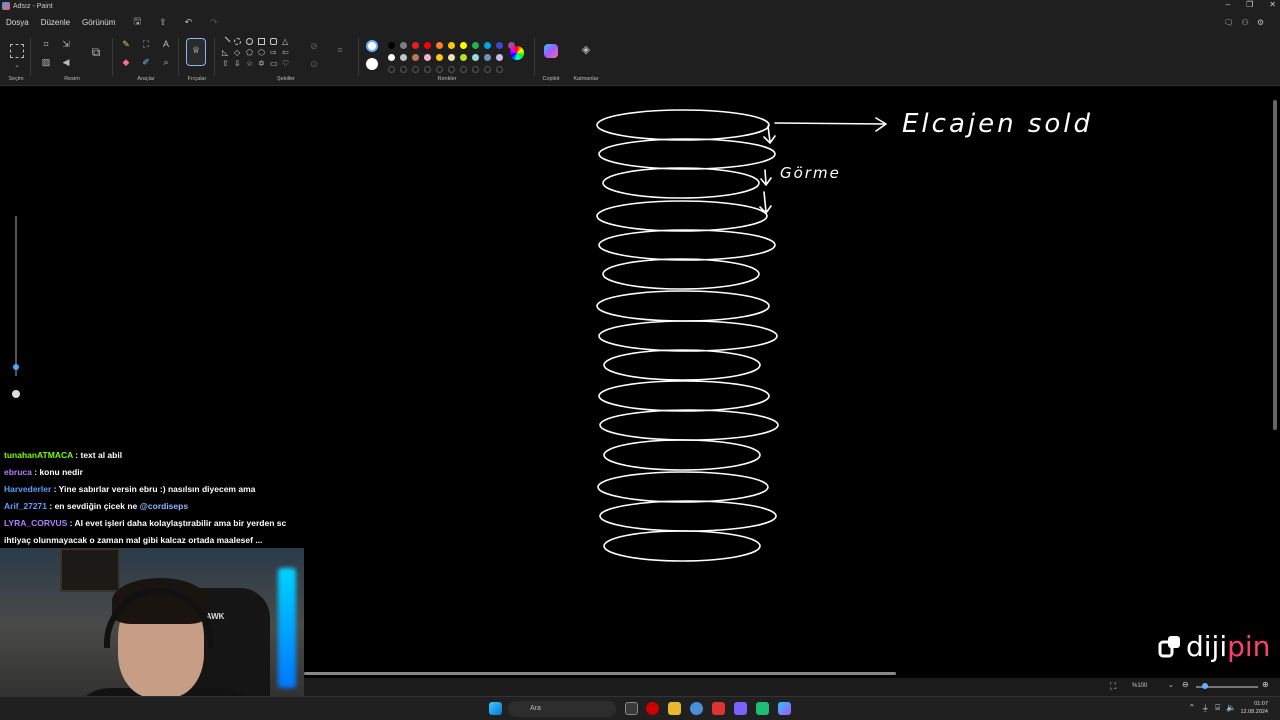 The image size is (1280, 720). What do you see at coordinates (600, 673) in the screenshot?
I see `horizontal-scroll-thumb` at bounding box center [600, 673].